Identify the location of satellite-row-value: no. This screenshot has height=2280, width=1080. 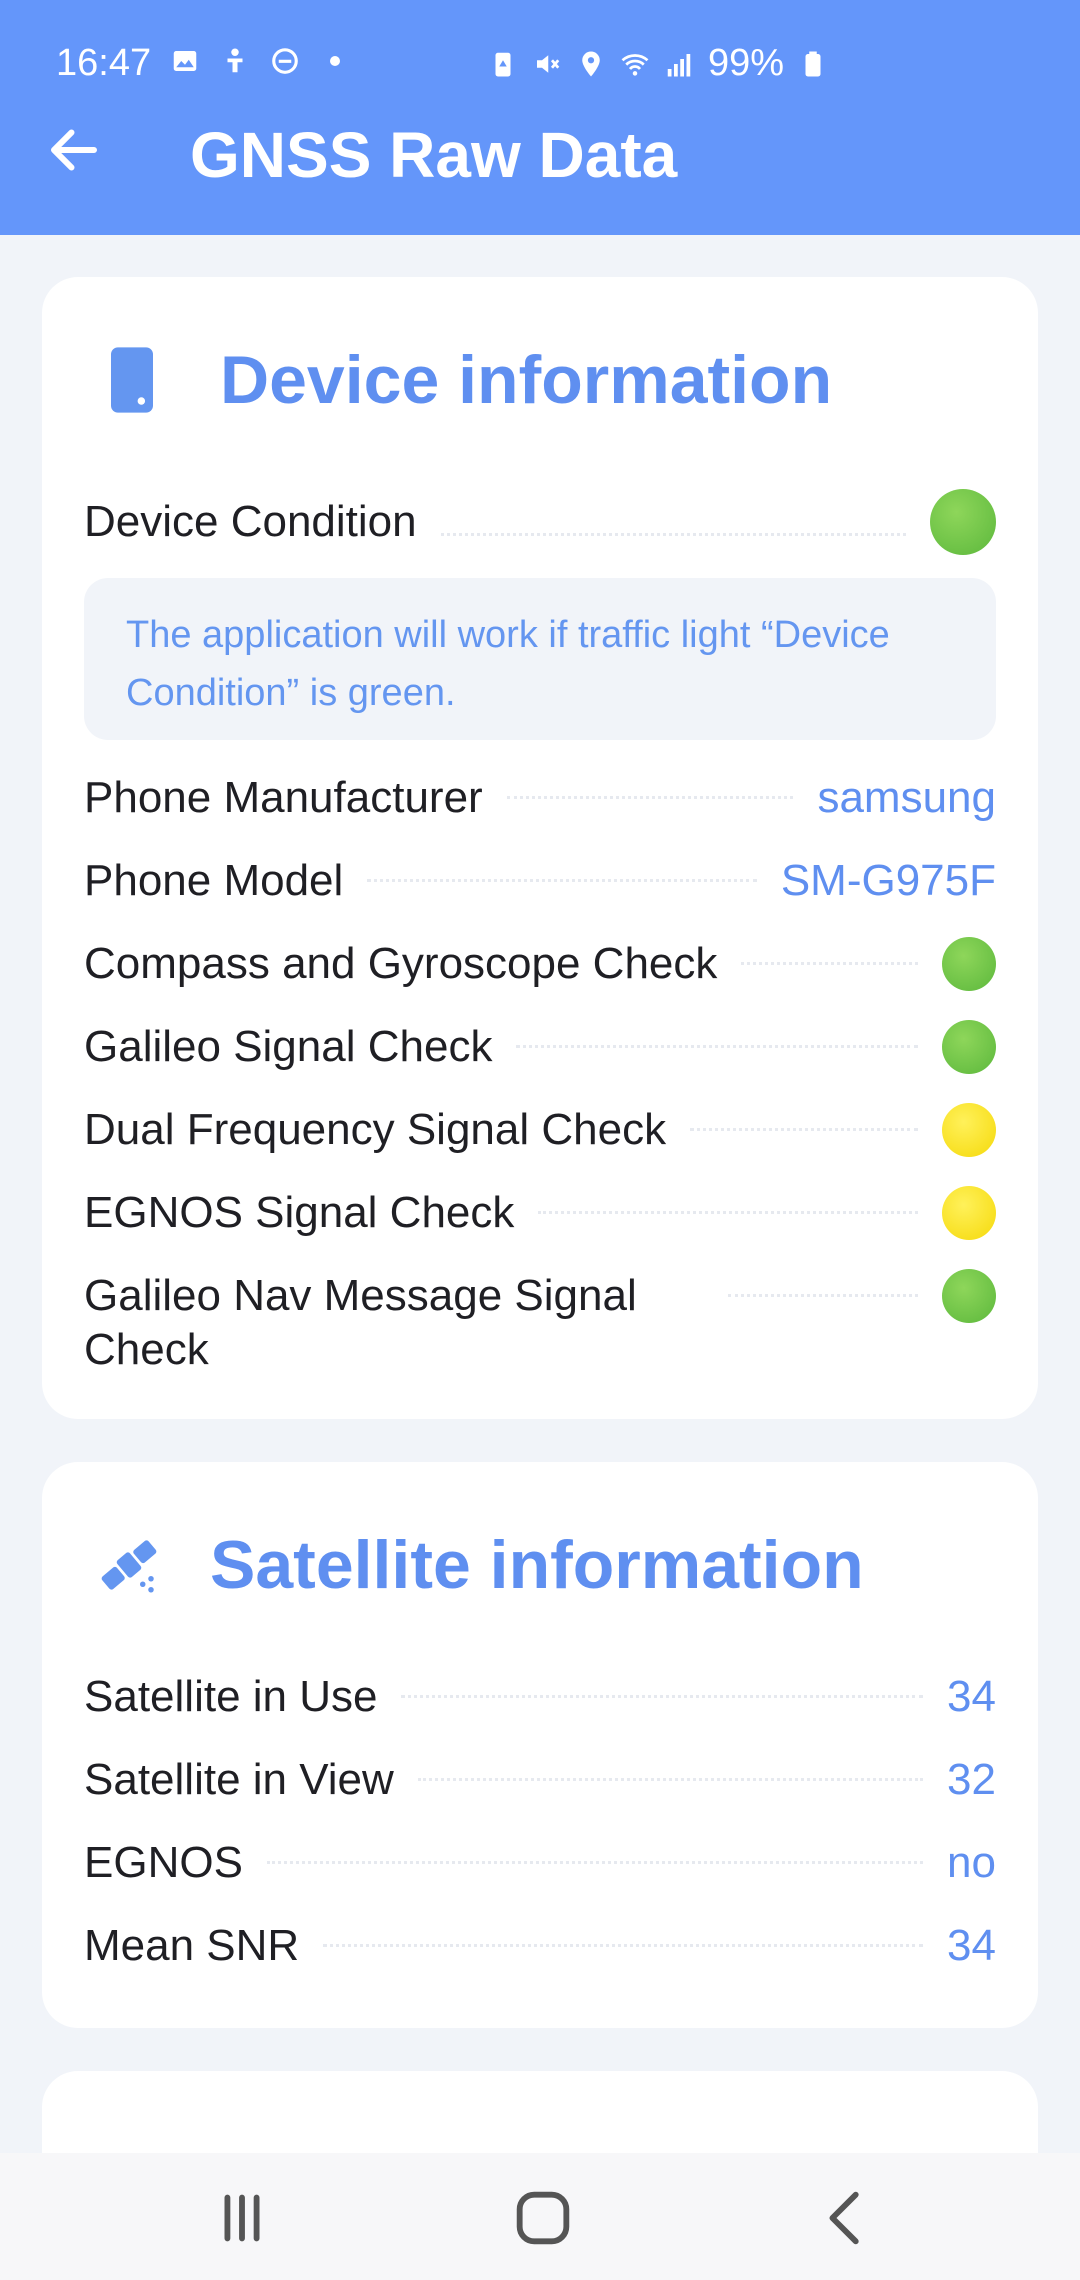
(971, 1862).